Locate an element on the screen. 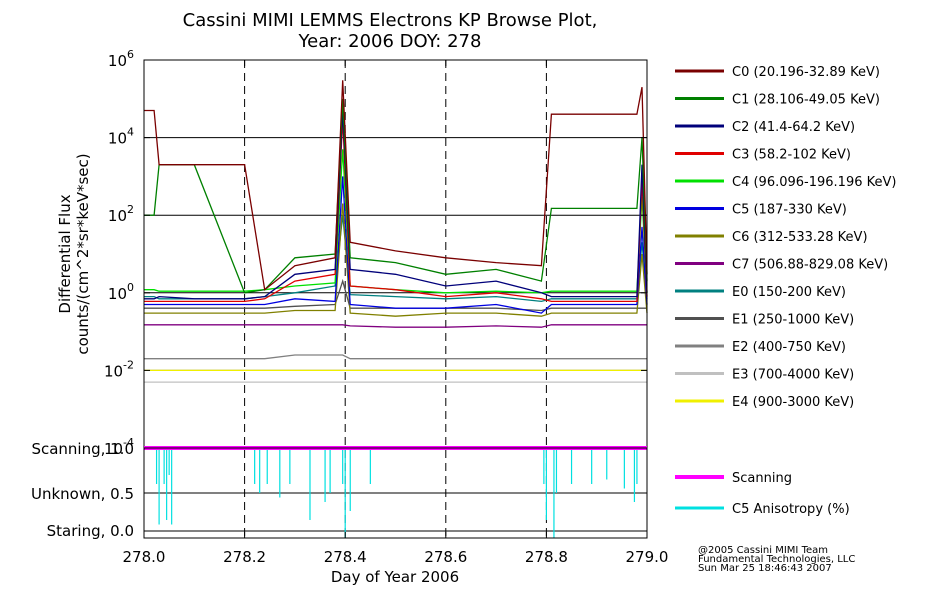 The width and height of the screenshot is (950, 600). legend-label: C7 (506.88-829.08 KeV) is located at coordinates (810, 265).